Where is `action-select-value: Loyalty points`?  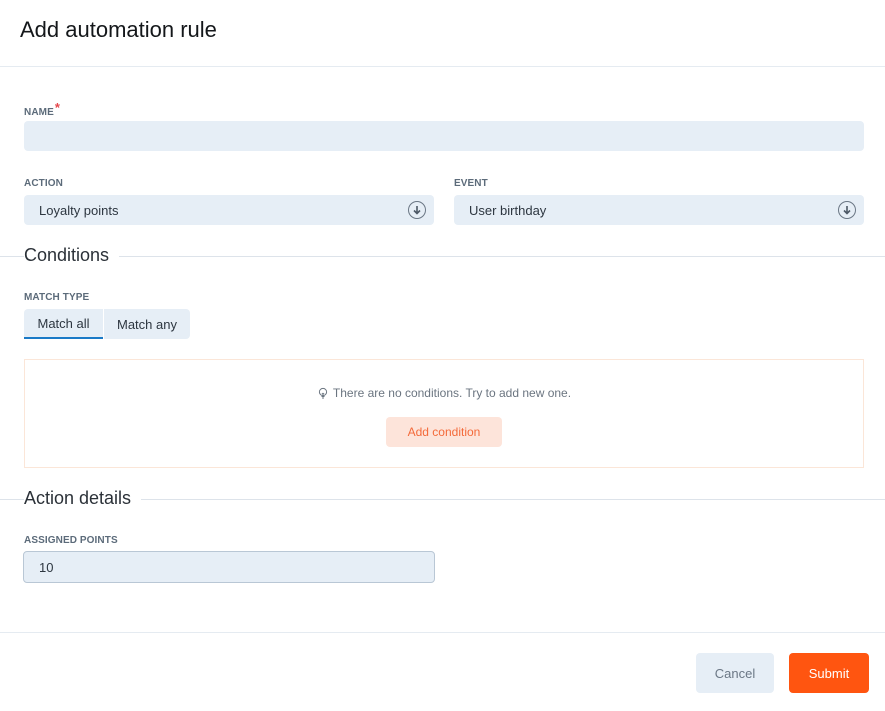 action-select-value: Loyalty points is located at coordinates (79, 210).